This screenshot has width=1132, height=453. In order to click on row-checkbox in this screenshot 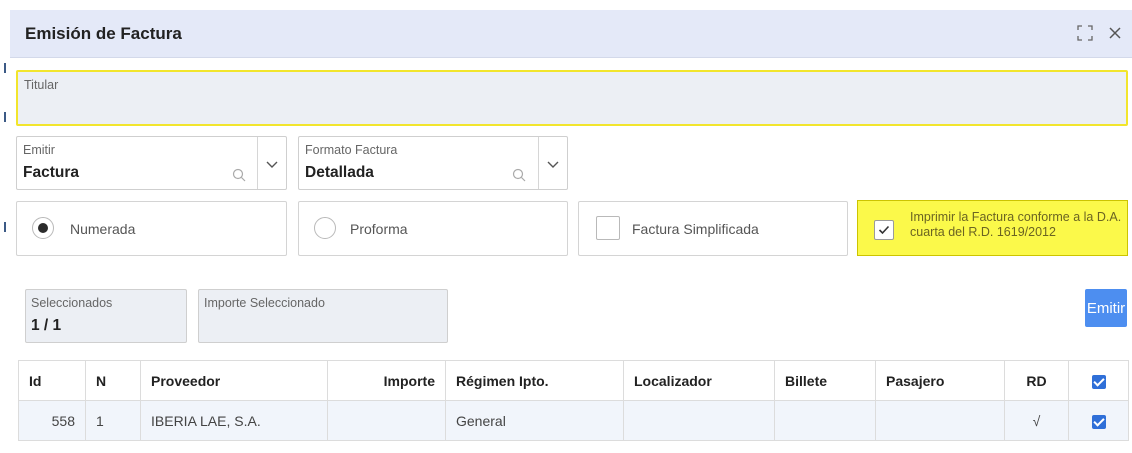, I will do `click(1098, 421)`.